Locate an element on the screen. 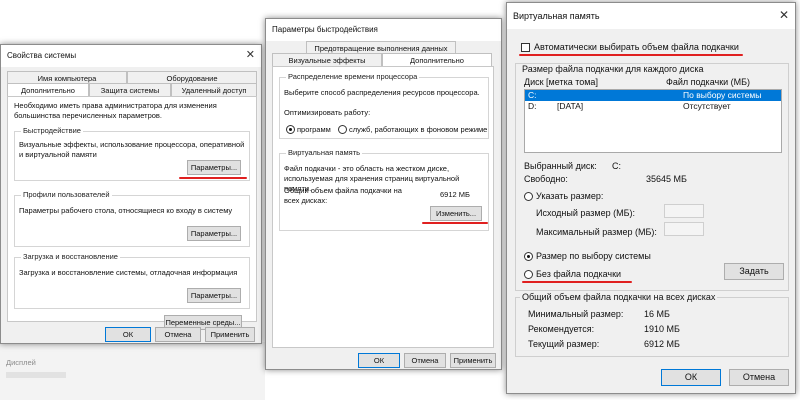 This screenshot has width=800, height=400. selected-disk-label: Выбранный диск: is located at coordinates (560, 166).